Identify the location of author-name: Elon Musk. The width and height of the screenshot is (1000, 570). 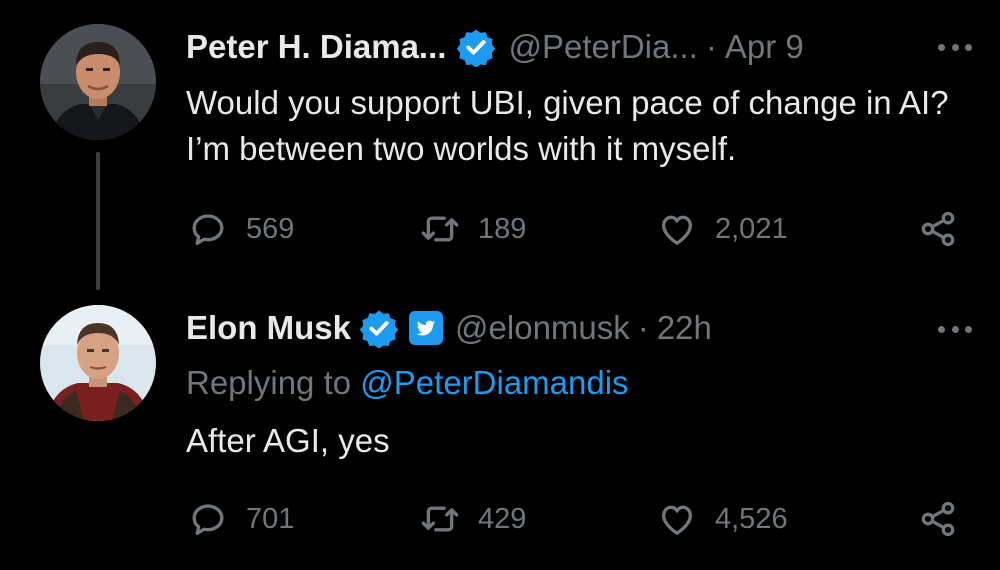
(268, 328).